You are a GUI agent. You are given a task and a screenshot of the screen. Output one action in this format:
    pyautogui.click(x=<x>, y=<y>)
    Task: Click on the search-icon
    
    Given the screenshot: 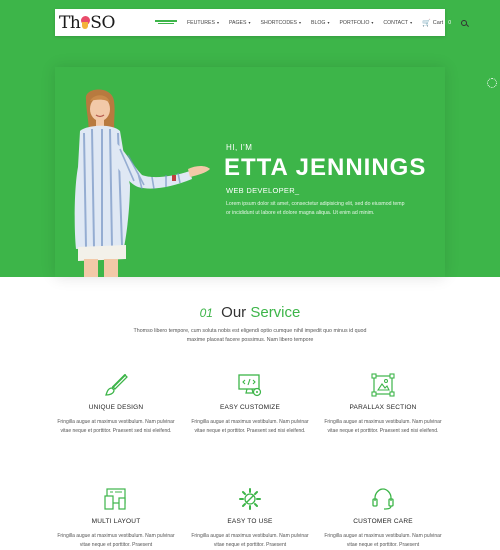 What is the action you would take?
    pyautogui.click(x=464, y=22)
    